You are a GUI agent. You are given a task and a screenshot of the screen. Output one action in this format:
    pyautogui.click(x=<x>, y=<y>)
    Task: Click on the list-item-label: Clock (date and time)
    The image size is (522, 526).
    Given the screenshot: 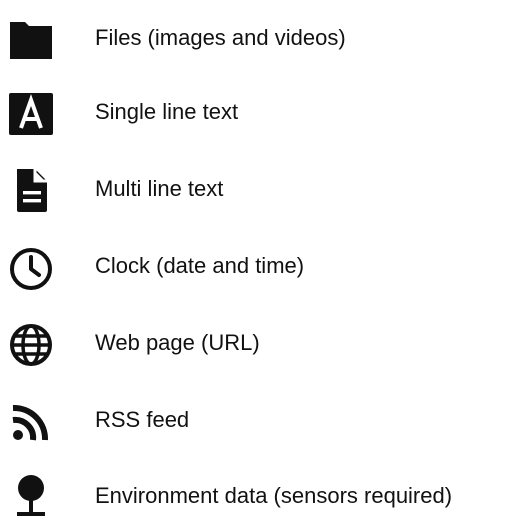 What is the action you would take?
    pyautogui.click(x=200, y=265)
    